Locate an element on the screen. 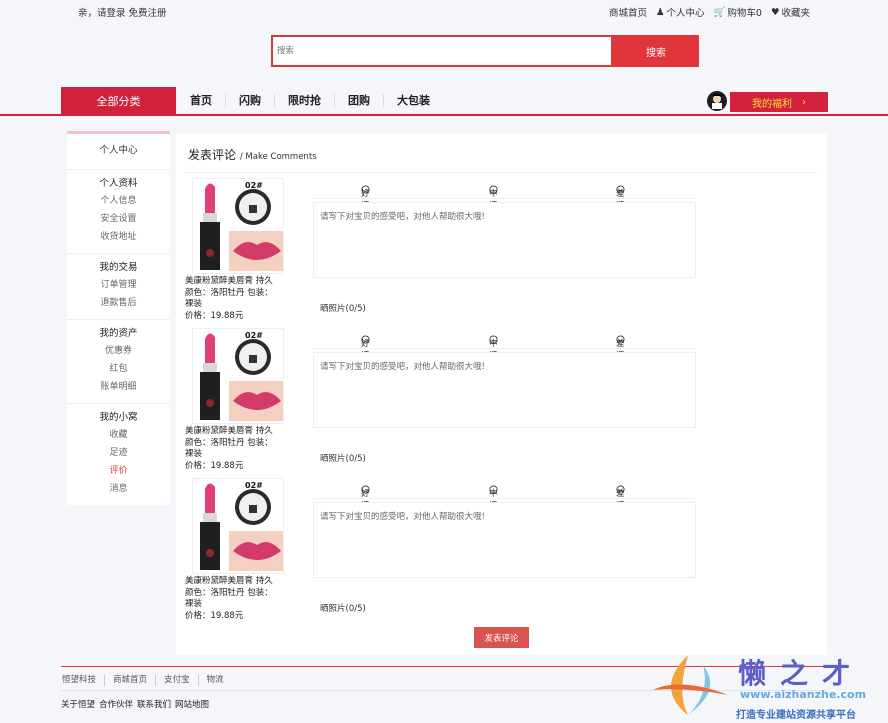  avatar is located at coordinates (717, 101).